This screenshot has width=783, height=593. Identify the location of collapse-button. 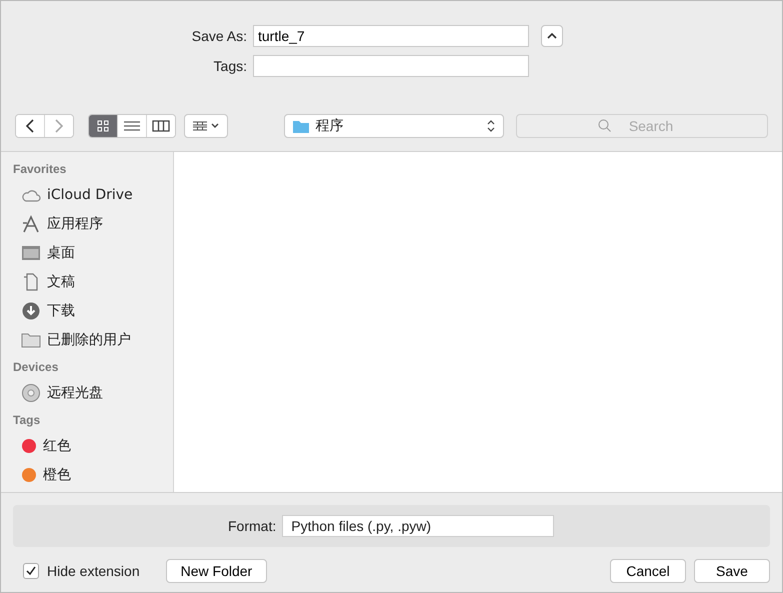
(552, 36).